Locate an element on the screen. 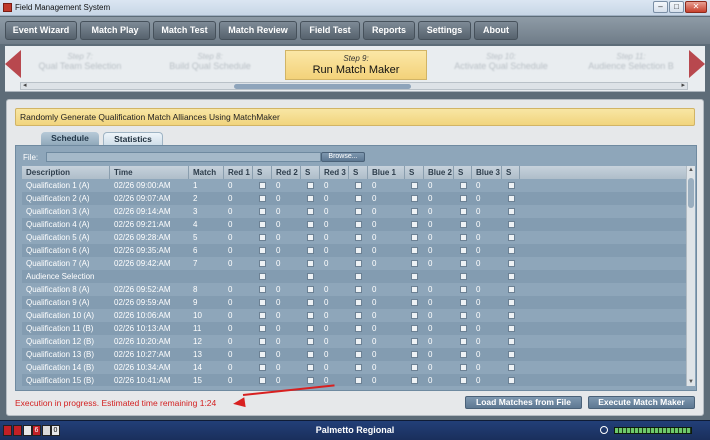  file-path-input is located at coordinates (183, 157).